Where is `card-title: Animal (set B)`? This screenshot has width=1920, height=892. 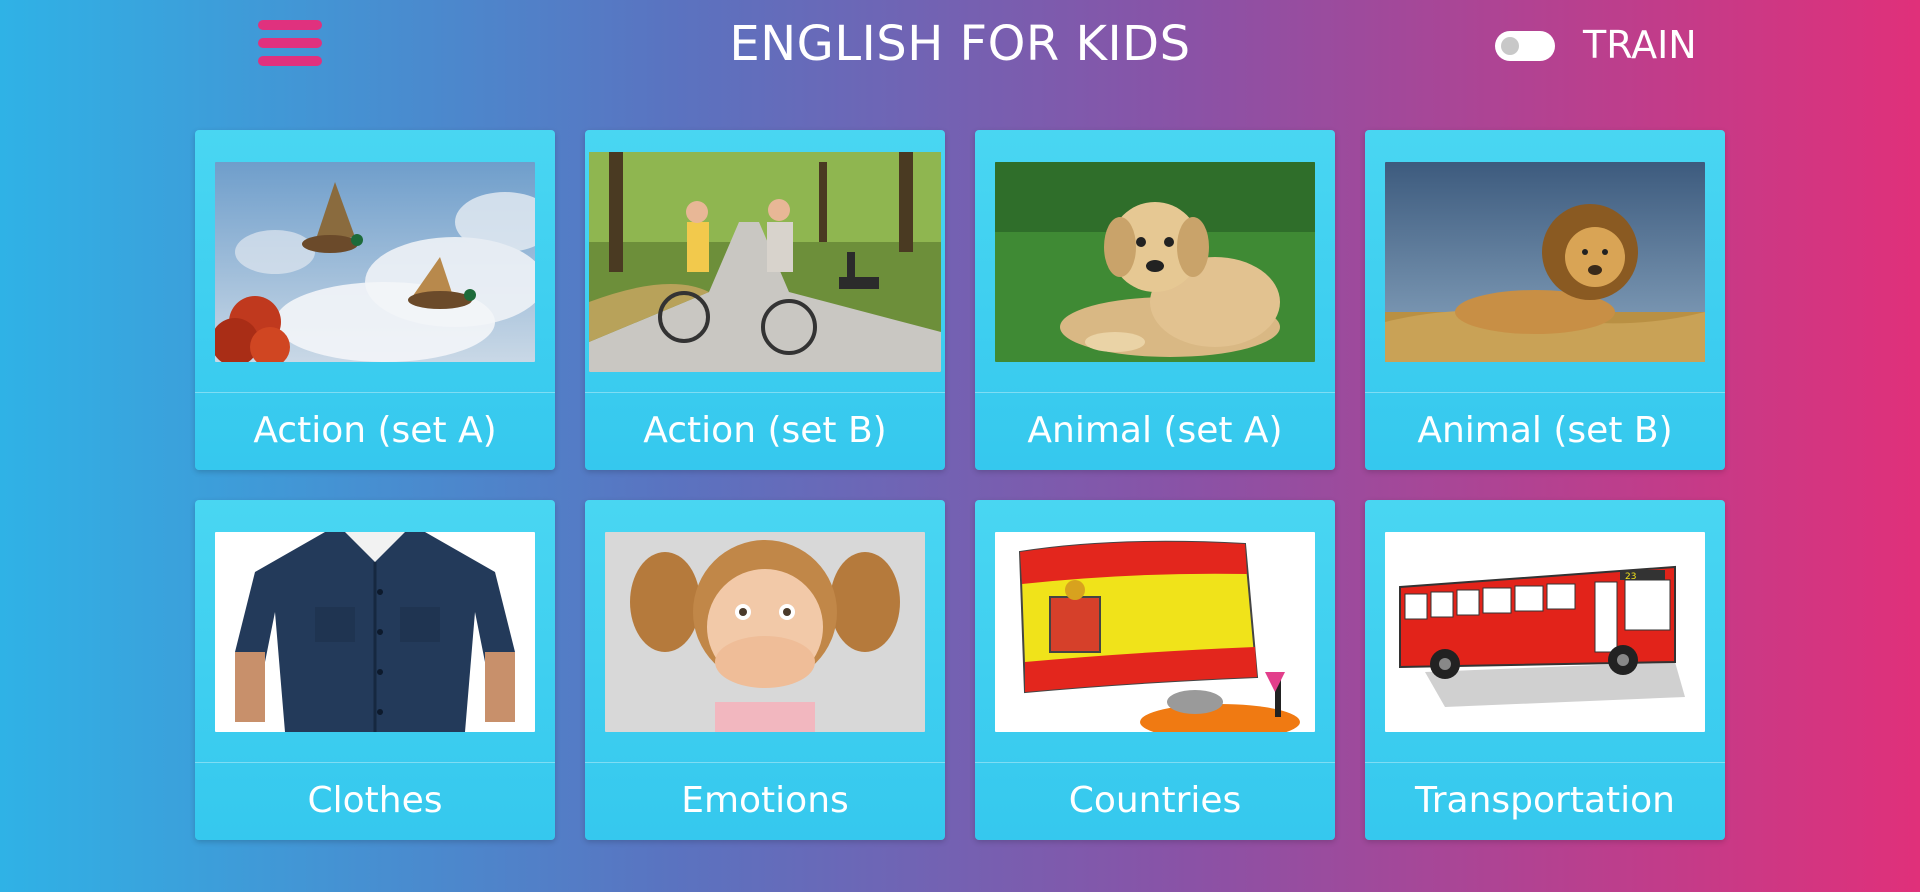
card-title: Animal (set B) is located at coordinates (1545, 430).